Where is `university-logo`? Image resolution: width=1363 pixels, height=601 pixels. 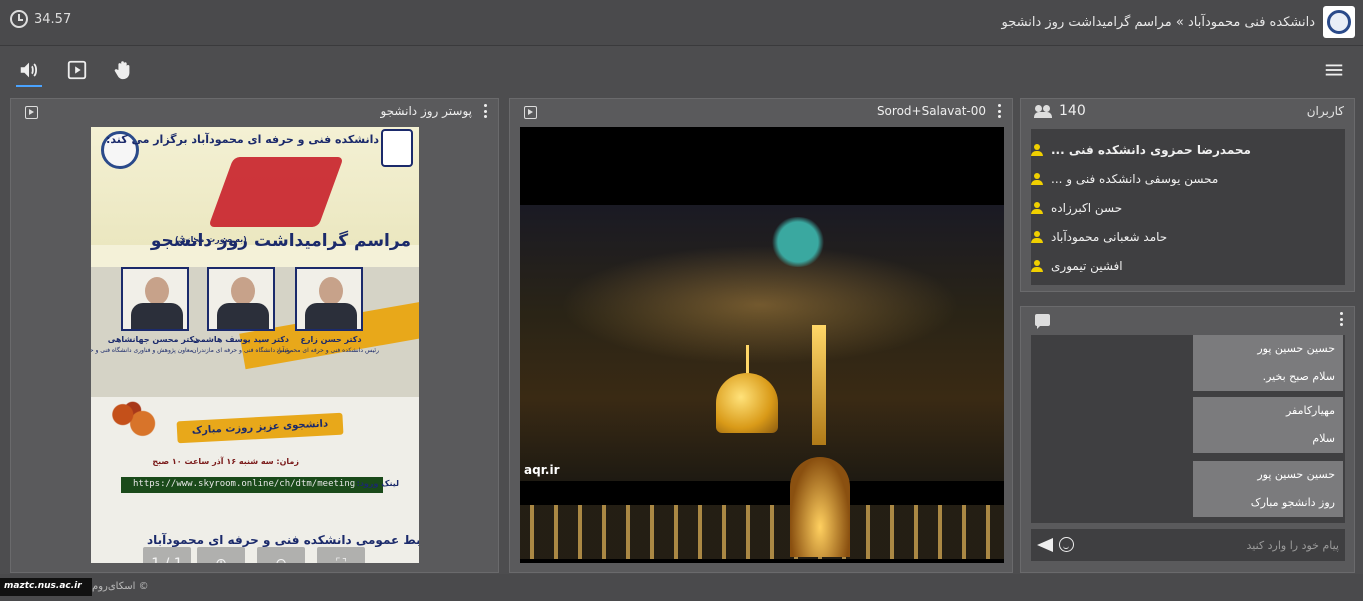 university-logo is located at coordinates (1339, 22).